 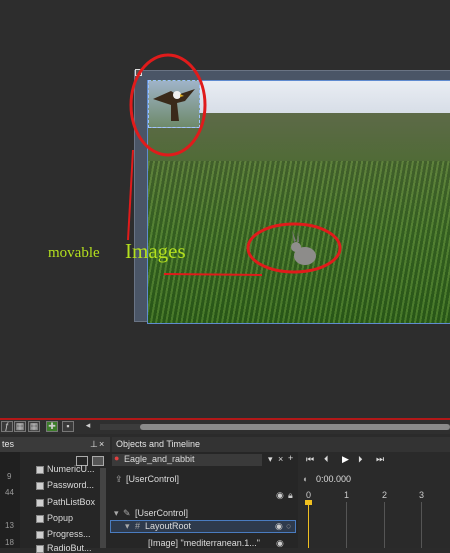 I want to click on line-gutter, so click(x=10, y=500).